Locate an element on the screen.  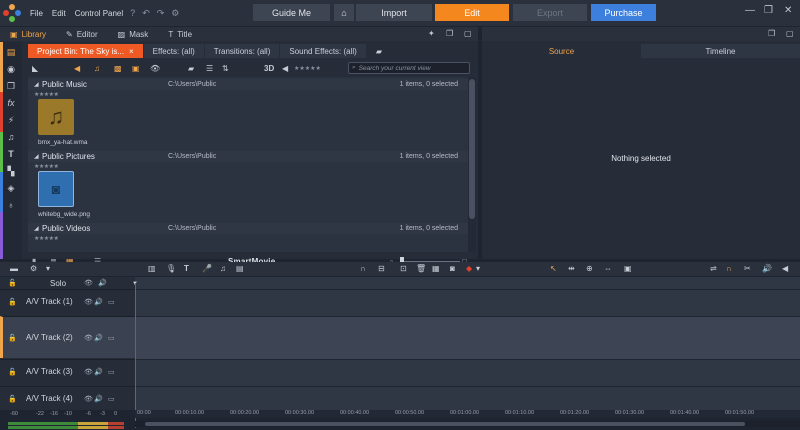
montage-icon: ▚ is located at coordinates (11, 171).